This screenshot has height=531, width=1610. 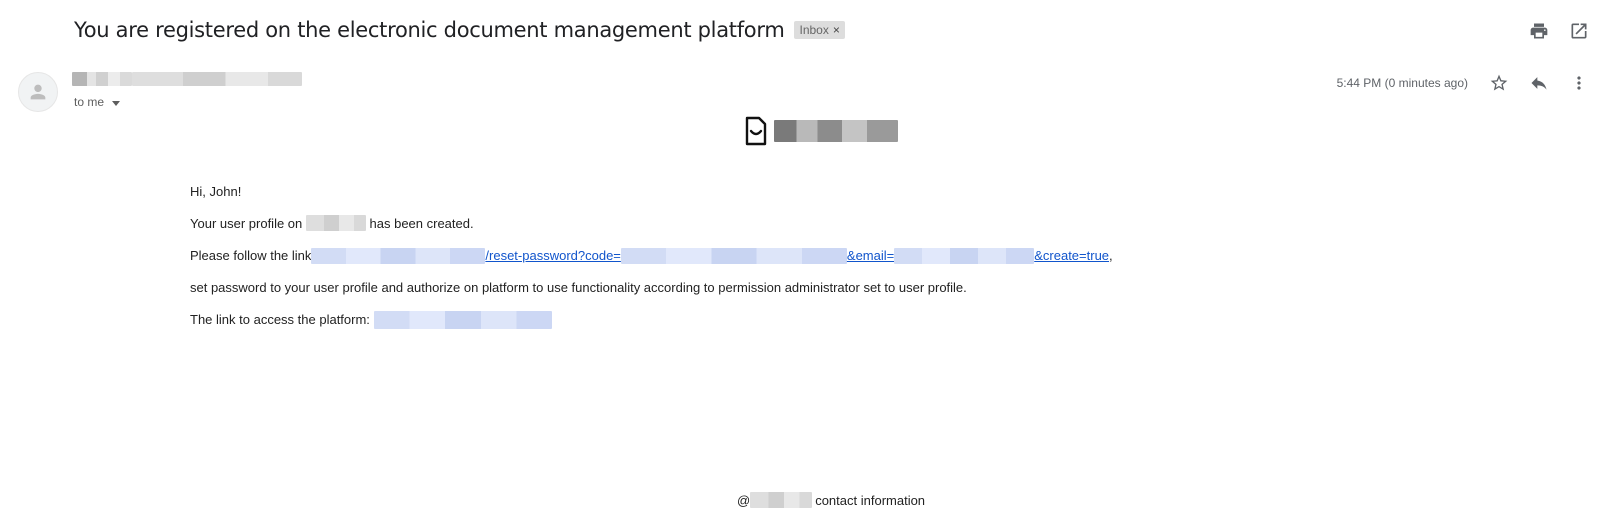 I want to click on document-smile-icon, so click(x=756, y=131).